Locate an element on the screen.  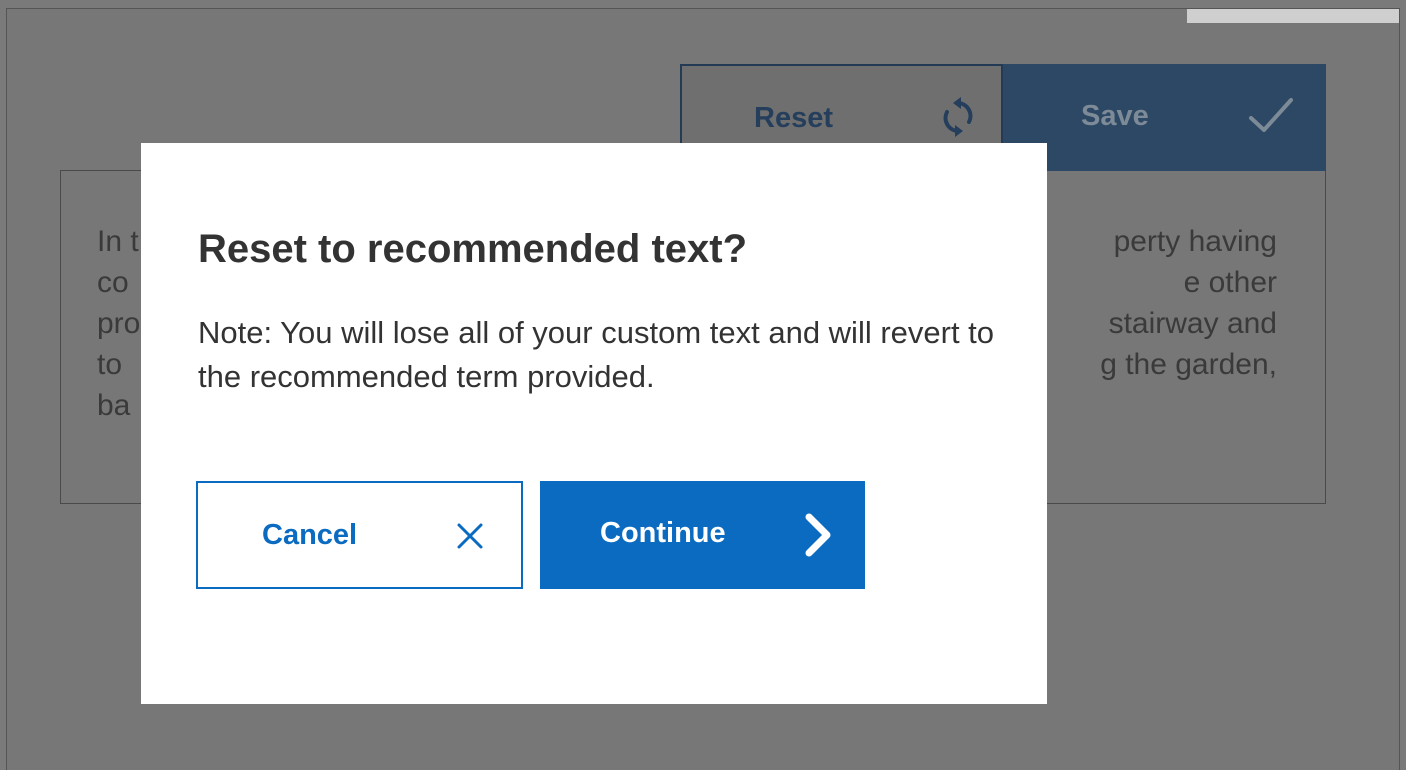
dialog-title: Reset to recommended text? is located at coordinates (473, 249).